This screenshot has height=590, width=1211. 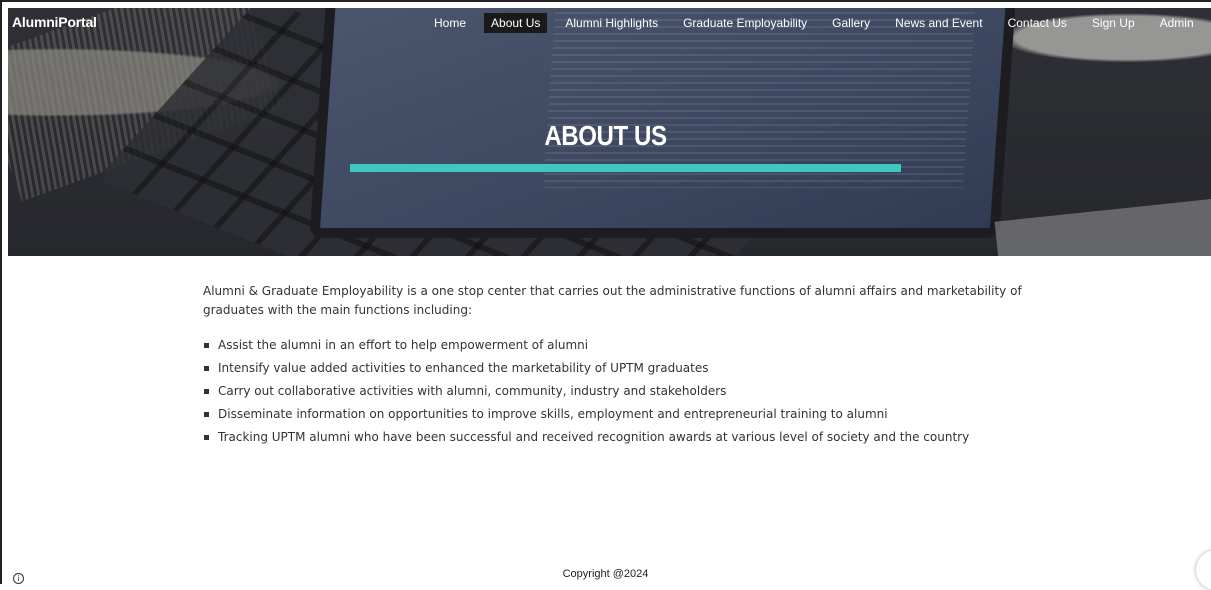 What do you see at coordinates (938, 23) in the screenshot?
I see `nav-item-news-and-event: News and Event` at bounding box center [938, 23].